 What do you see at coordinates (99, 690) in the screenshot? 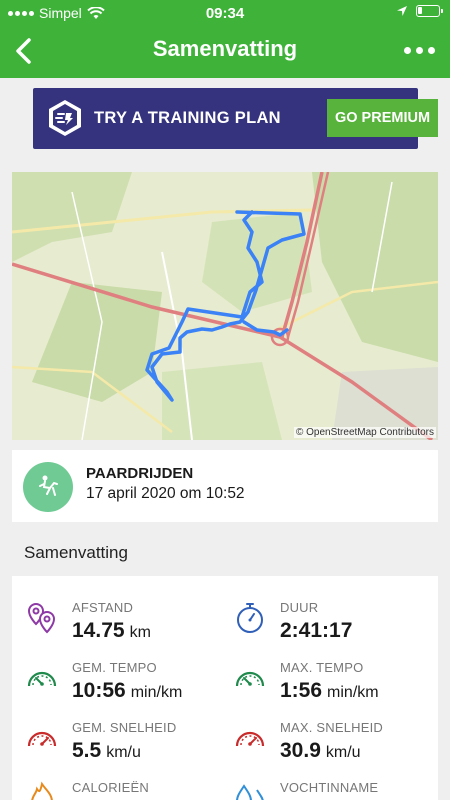
I see `stat-value: 10:56` at bounding box center [99, 690].